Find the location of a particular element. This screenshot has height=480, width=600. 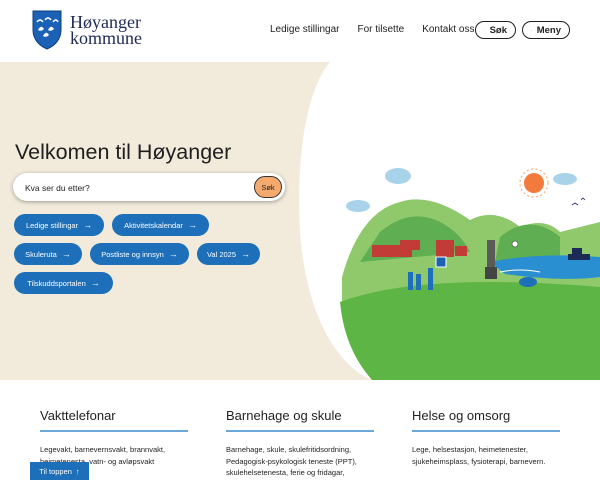

nav-link-ledige-stillingar: Ledige stillingar is located at coordinates (305, 29).